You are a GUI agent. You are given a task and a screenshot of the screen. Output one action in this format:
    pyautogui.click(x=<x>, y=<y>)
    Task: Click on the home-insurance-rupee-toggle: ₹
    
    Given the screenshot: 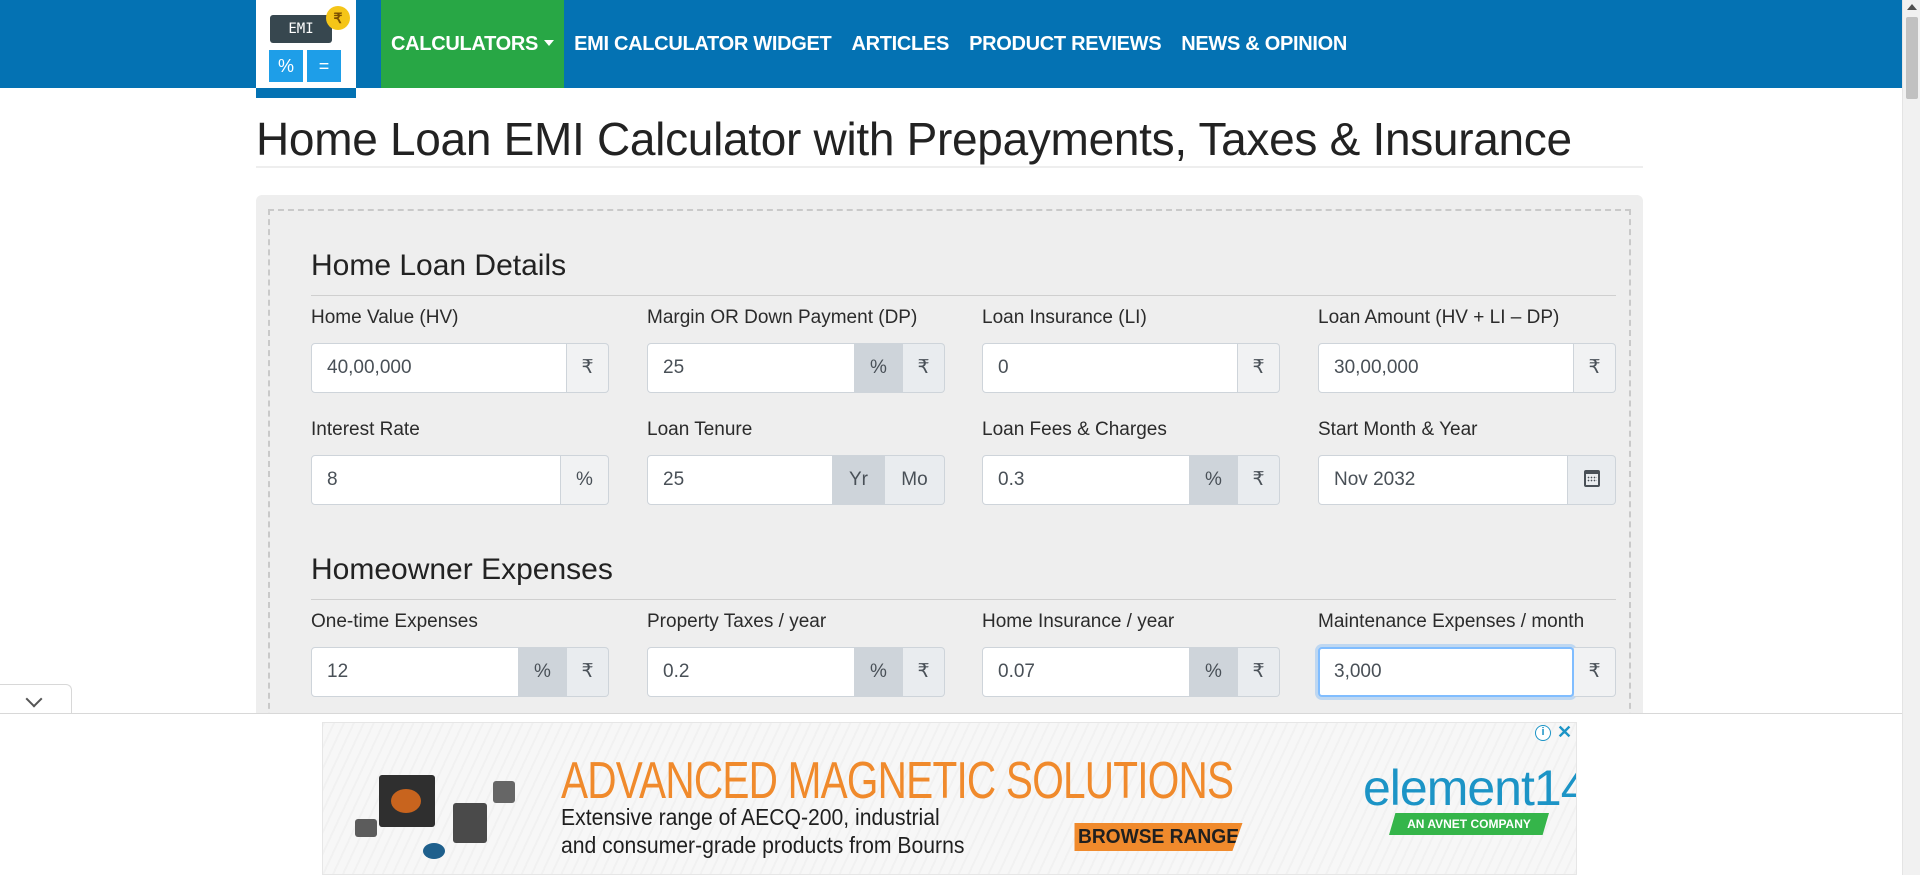 What is the action you would take?
    pyautogui.click(x=1259, y=672)
    